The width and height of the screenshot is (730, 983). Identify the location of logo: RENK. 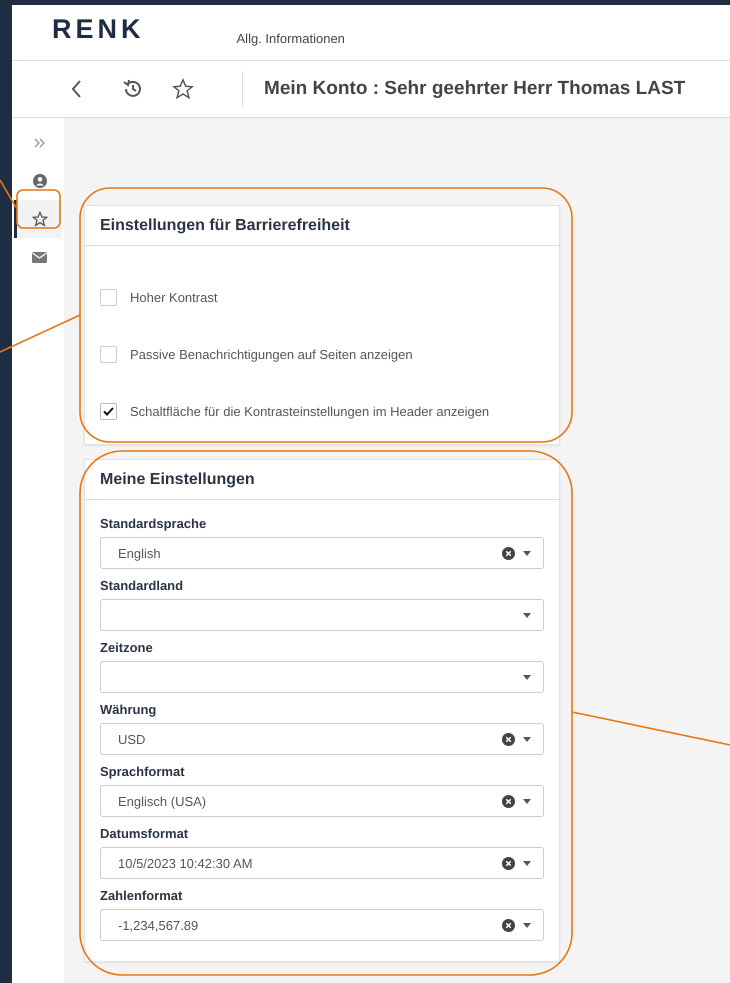
(98, 29).